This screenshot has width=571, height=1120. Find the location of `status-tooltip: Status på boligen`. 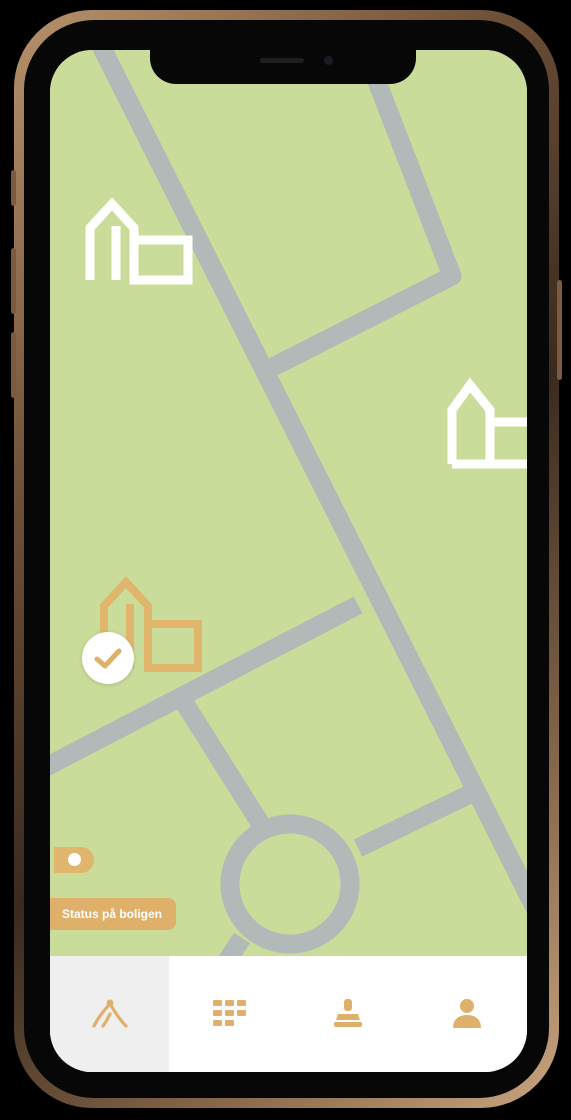

status-tooltip: Status på boligen is located at coordinates (113, 914).